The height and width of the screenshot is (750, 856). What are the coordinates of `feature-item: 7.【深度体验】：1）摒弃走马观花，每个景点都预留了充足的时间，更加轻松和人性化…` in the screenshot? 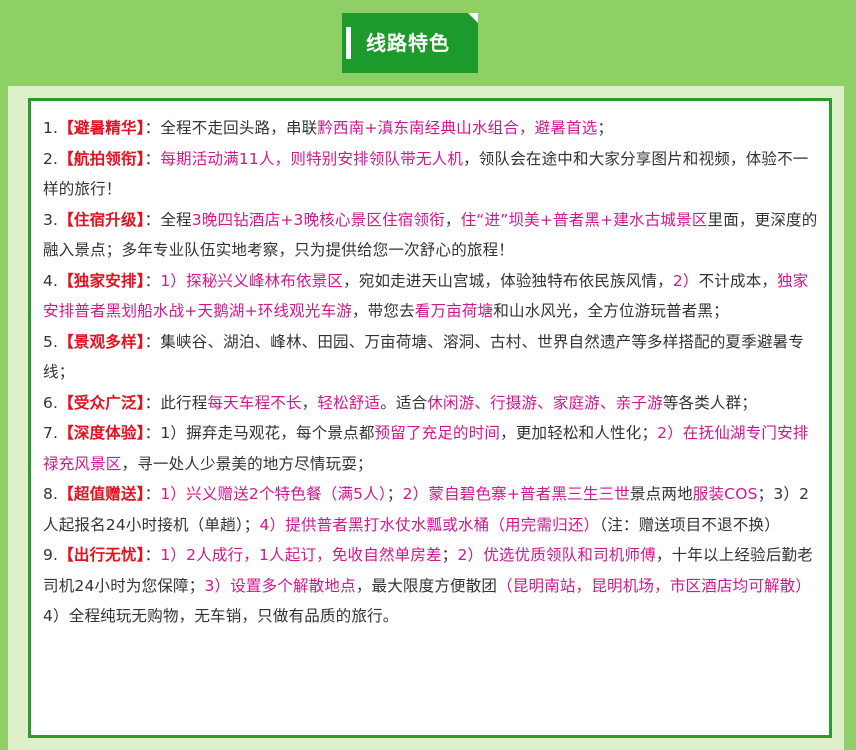 It's located at (431, 448).